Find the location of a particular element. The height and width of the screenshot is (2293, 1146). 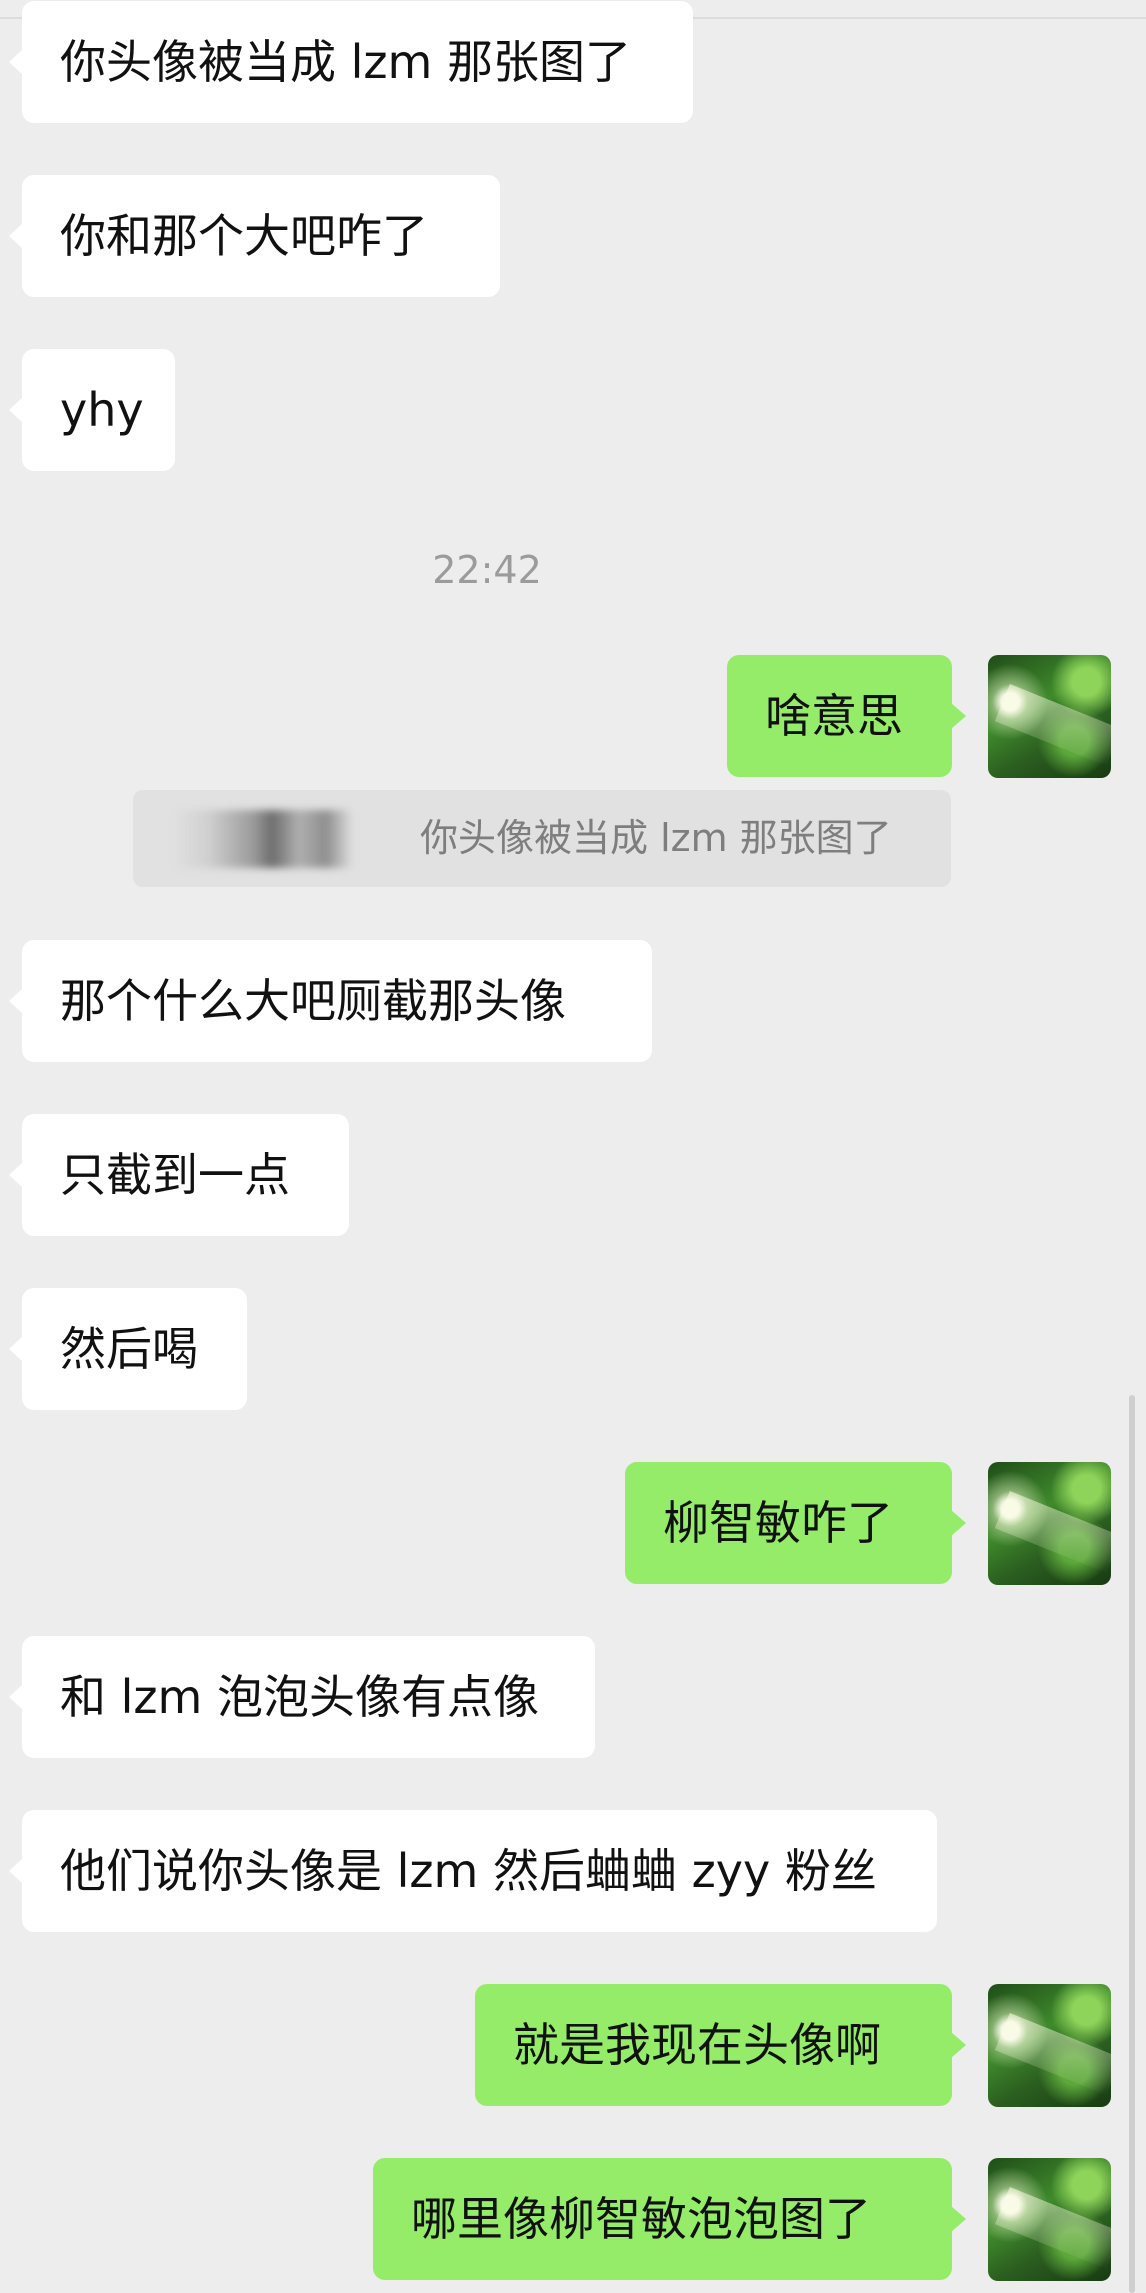

message-bubble-outgoing: 啥意思 is located at coordinates (846, 716).